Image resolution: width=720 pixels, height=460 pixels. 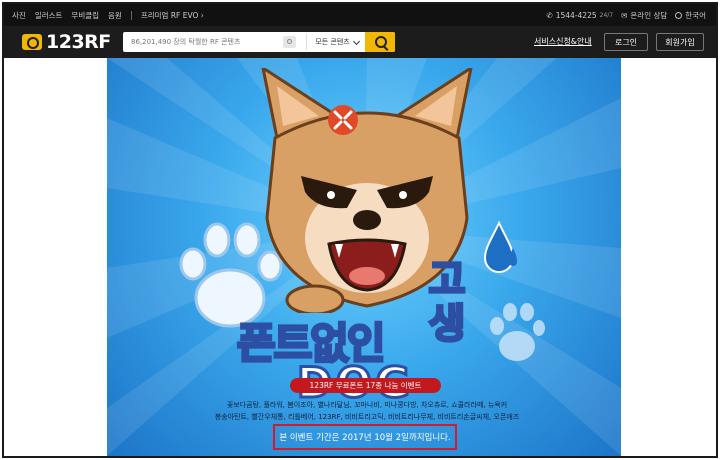 What do you see at coordinates (563, 41) in the screenshot?
I see `service-link: 서비스신청&안내` at bounding box center [563, 41].